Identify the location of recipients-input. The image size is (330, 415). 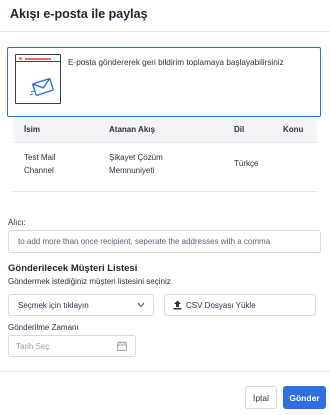
(164, 241).